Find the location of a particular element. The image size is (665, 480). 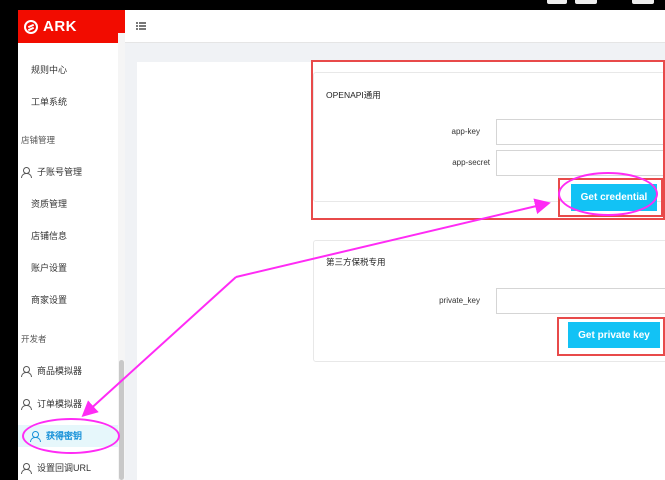

window-top-strip is located at coordinates (332, 5).